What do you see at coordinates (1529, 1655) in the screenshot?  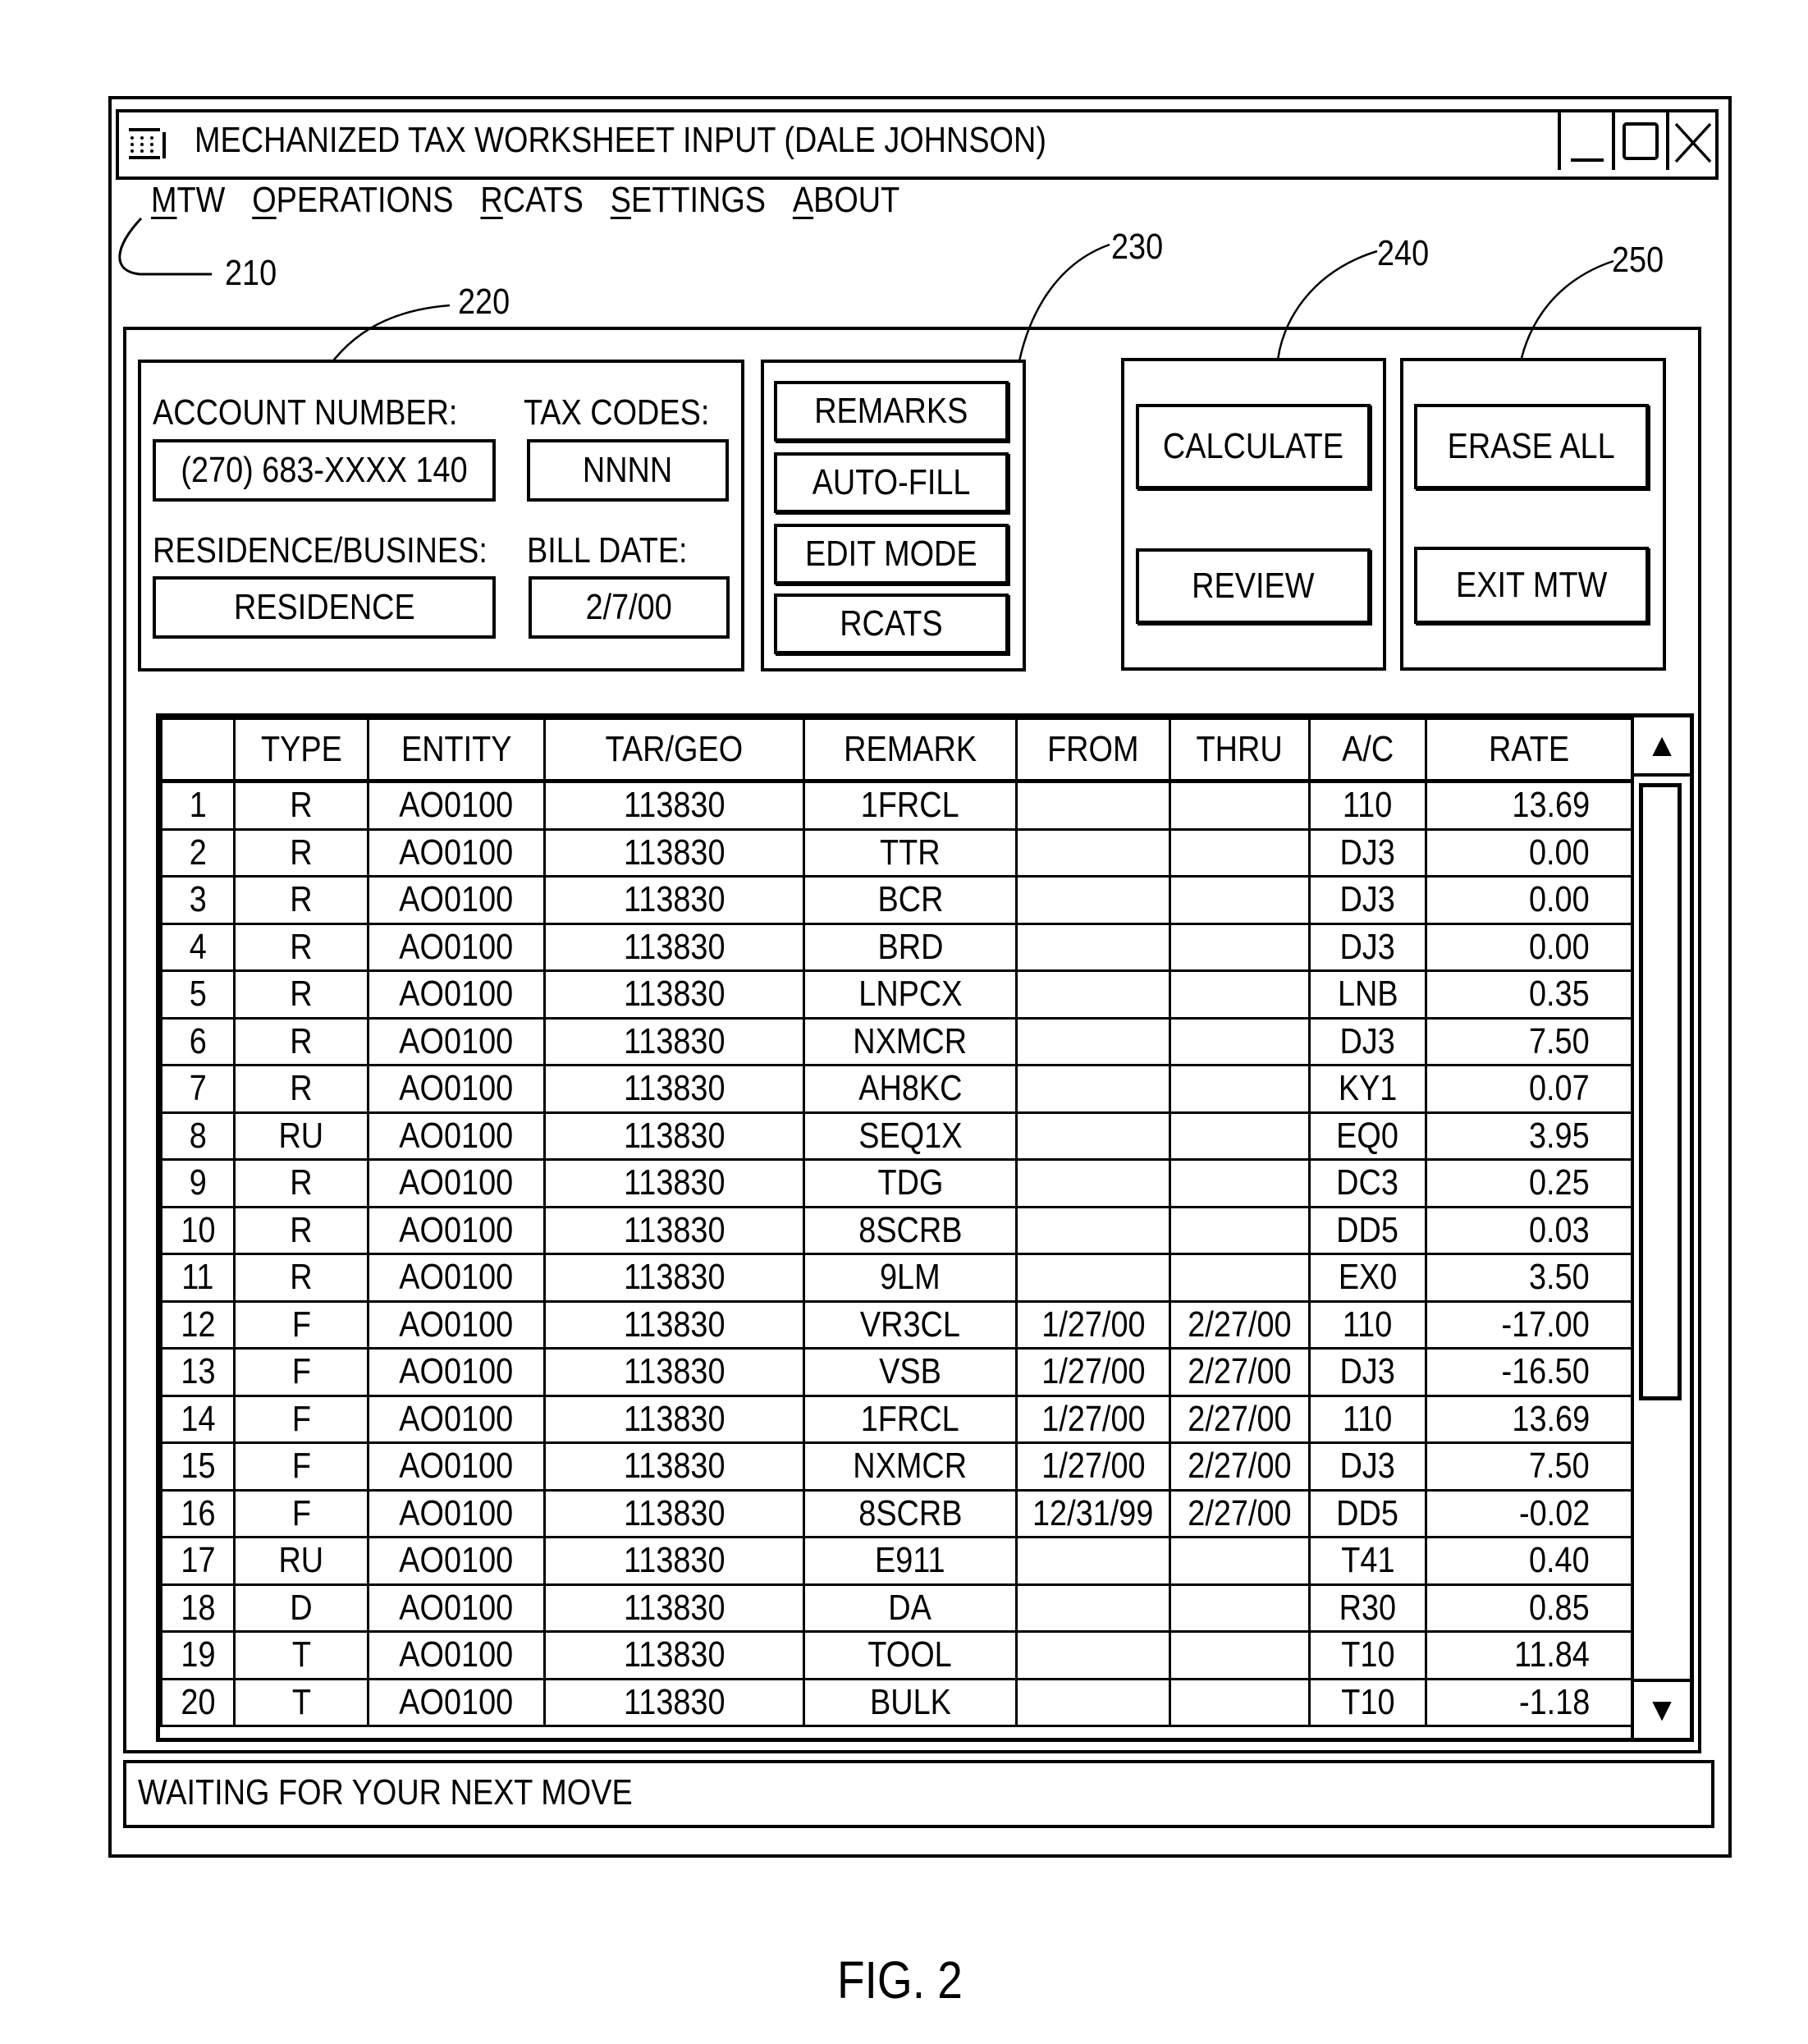 I see `cell-rate: 11.84` at bounding box center [1529, 1655].